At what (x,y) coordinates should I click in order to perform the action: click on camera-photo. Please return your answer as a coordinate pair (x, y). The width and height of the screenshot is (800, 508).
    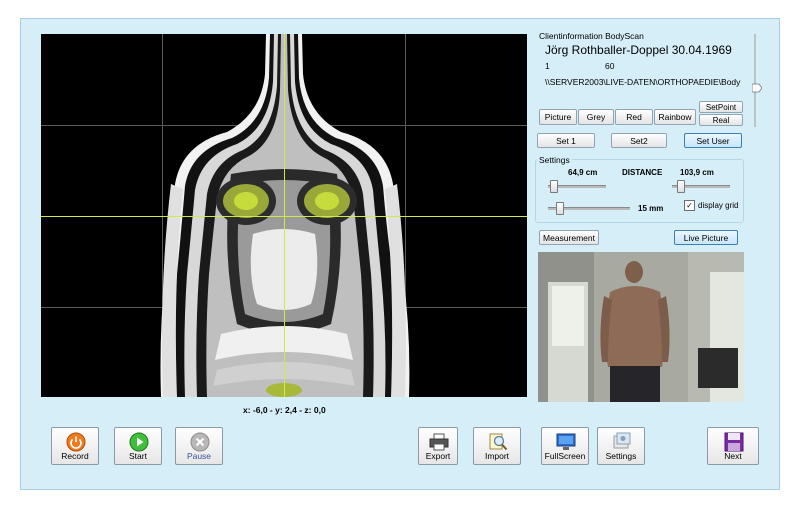
    Looking at the image, I should click on (641, 327).